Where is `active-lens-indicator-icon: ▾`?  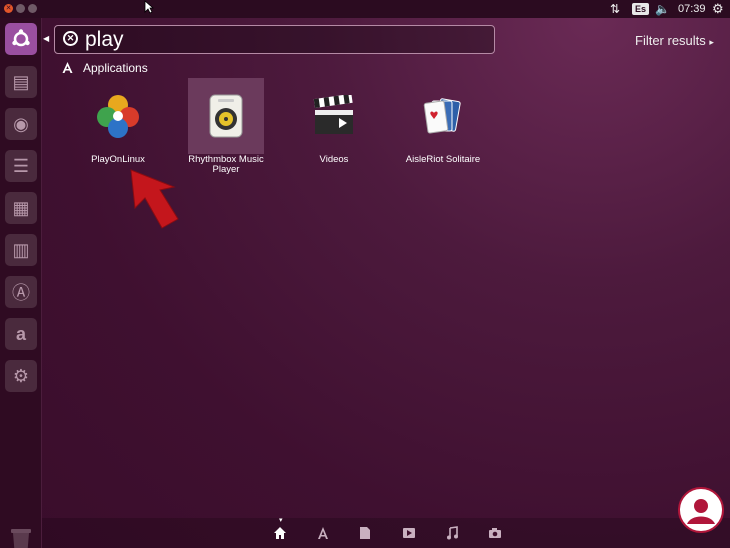
active-lens-indicator-icon: ▾ is located at coordinates (281, 520).